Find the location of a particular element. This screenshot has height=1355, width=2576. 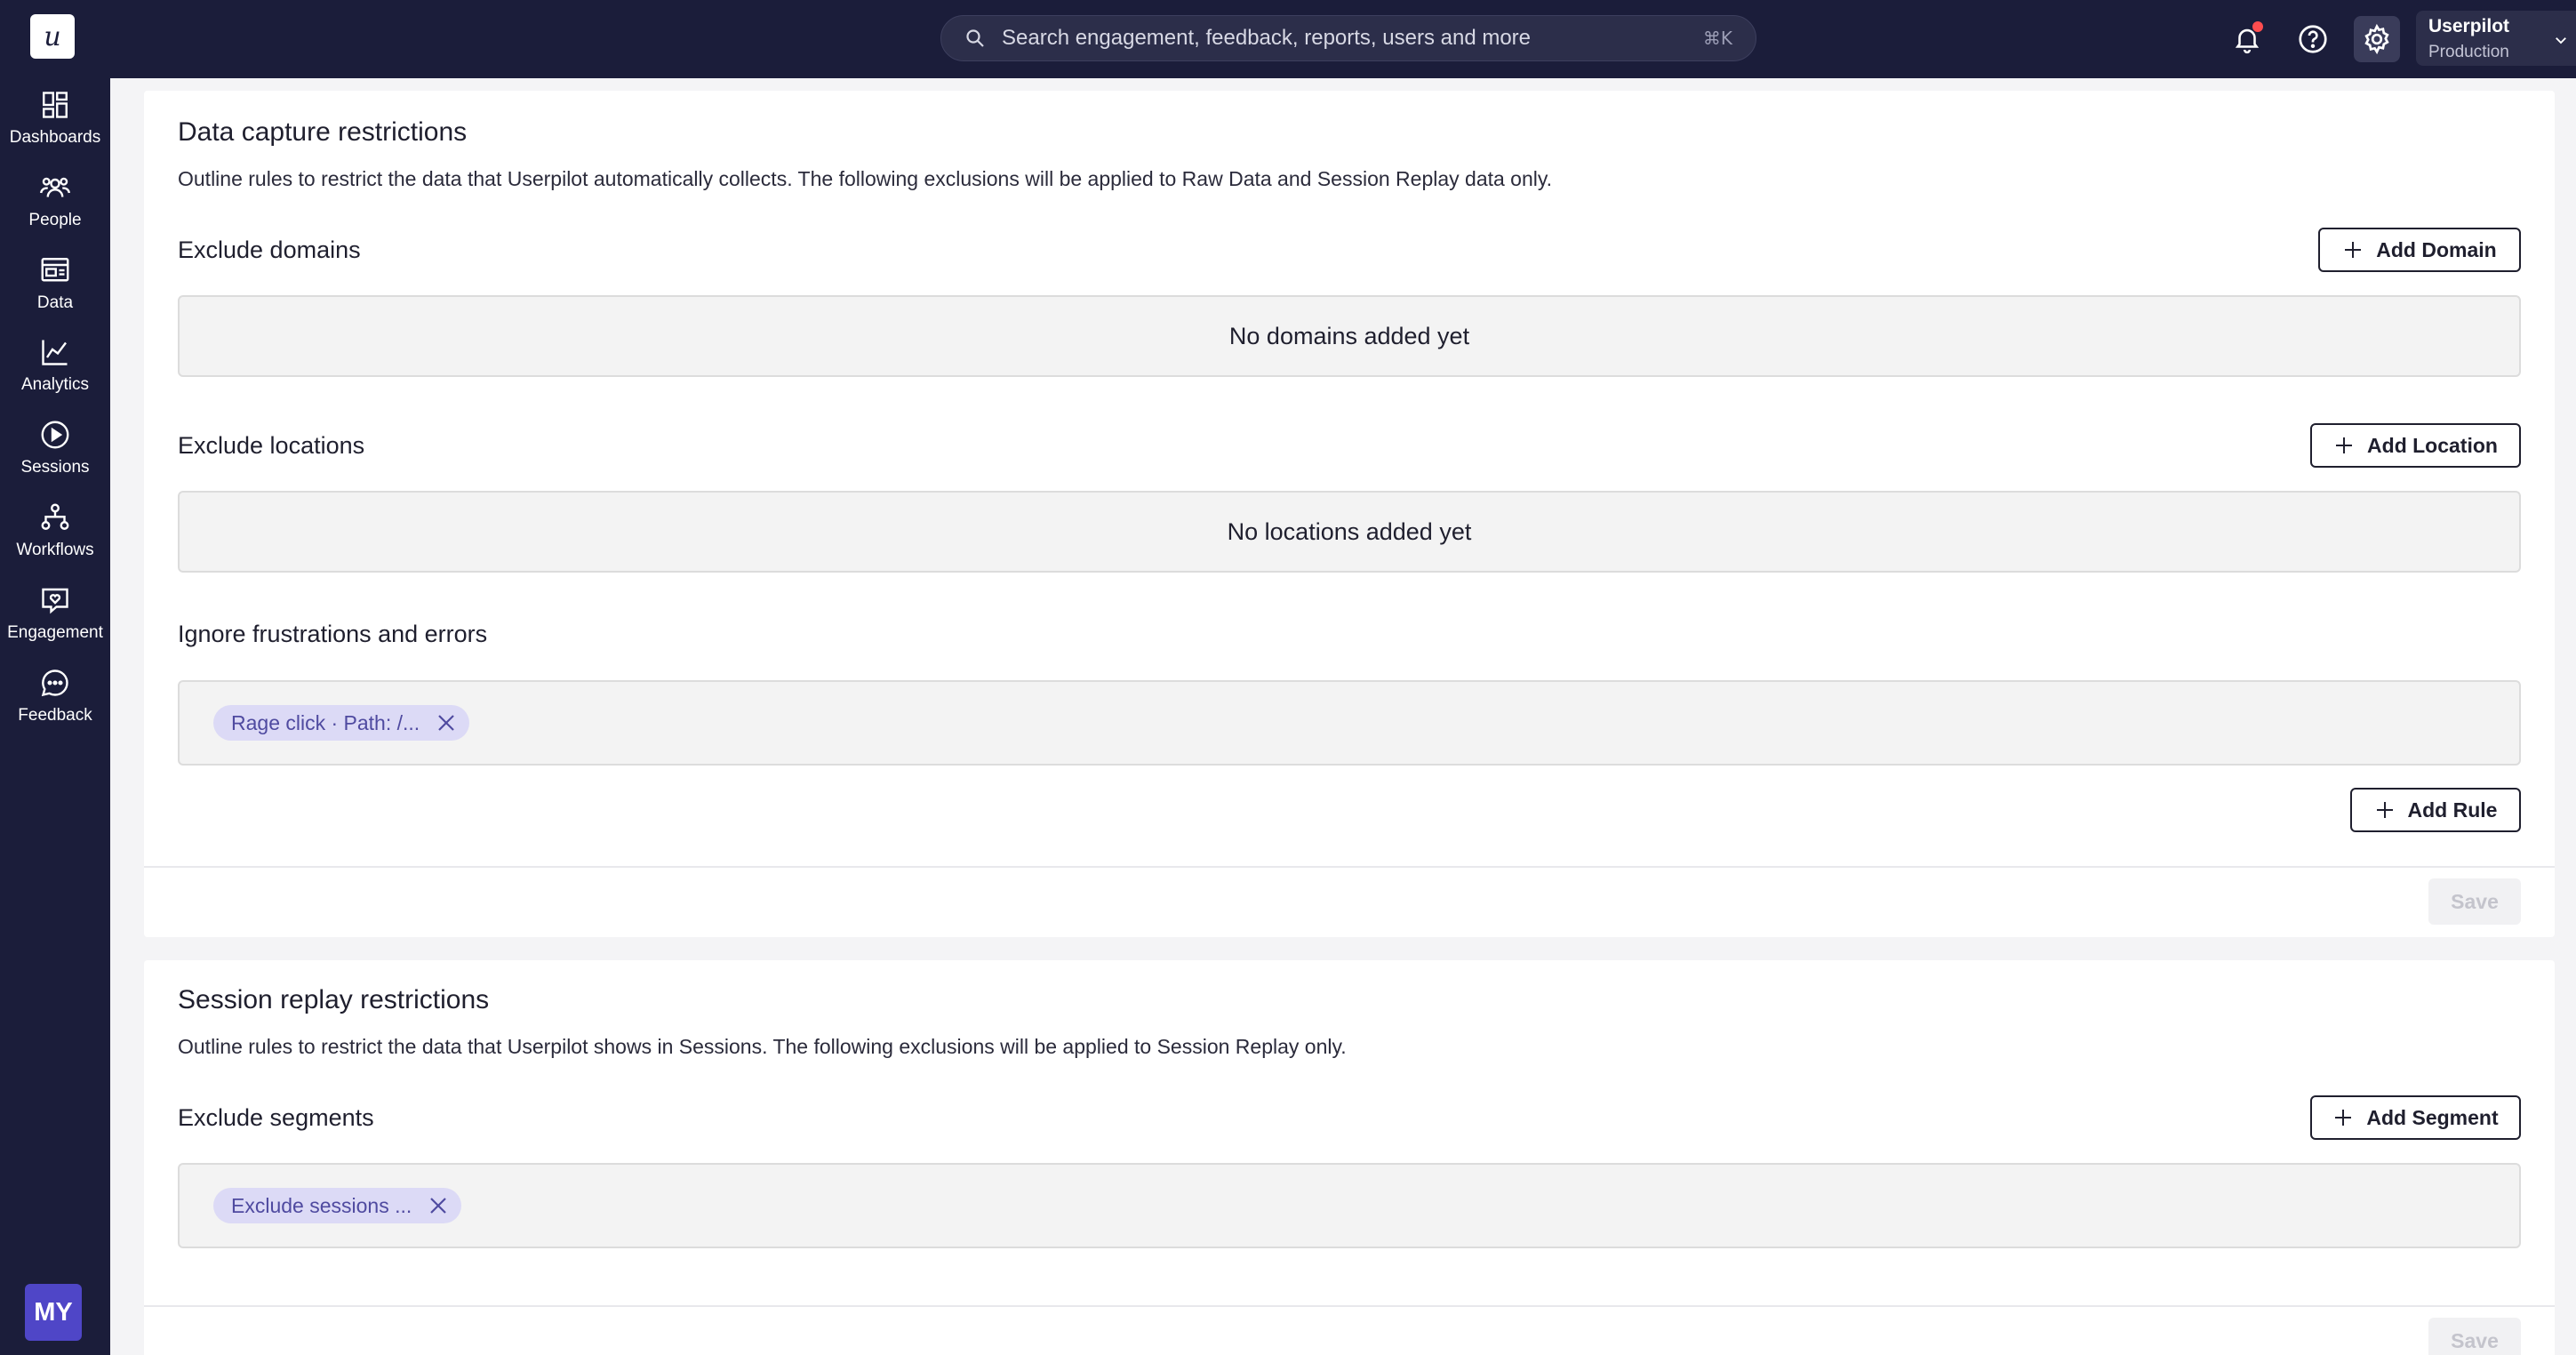

sidebar-item-sessions: Sessions is located at coordinates (55, 450).